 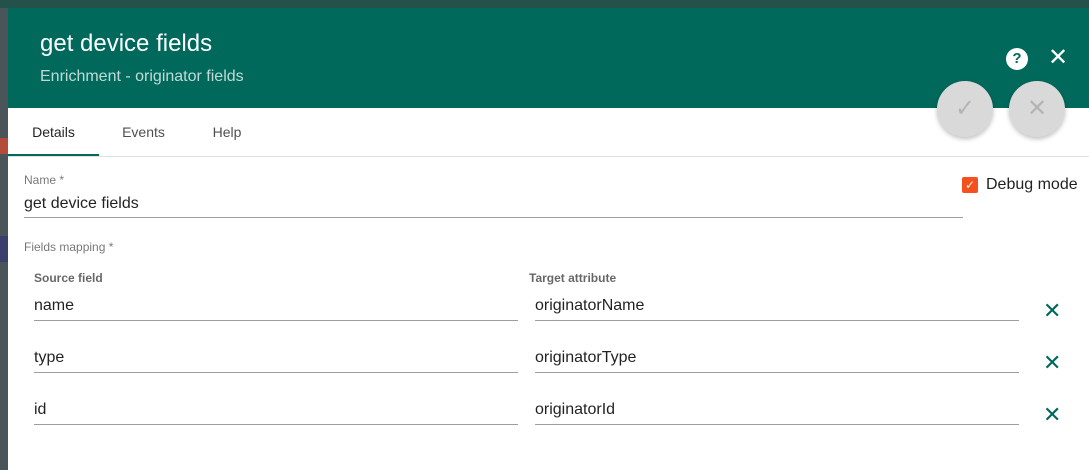 I want to click on tab-help: Help, so click(x=227, y=132).